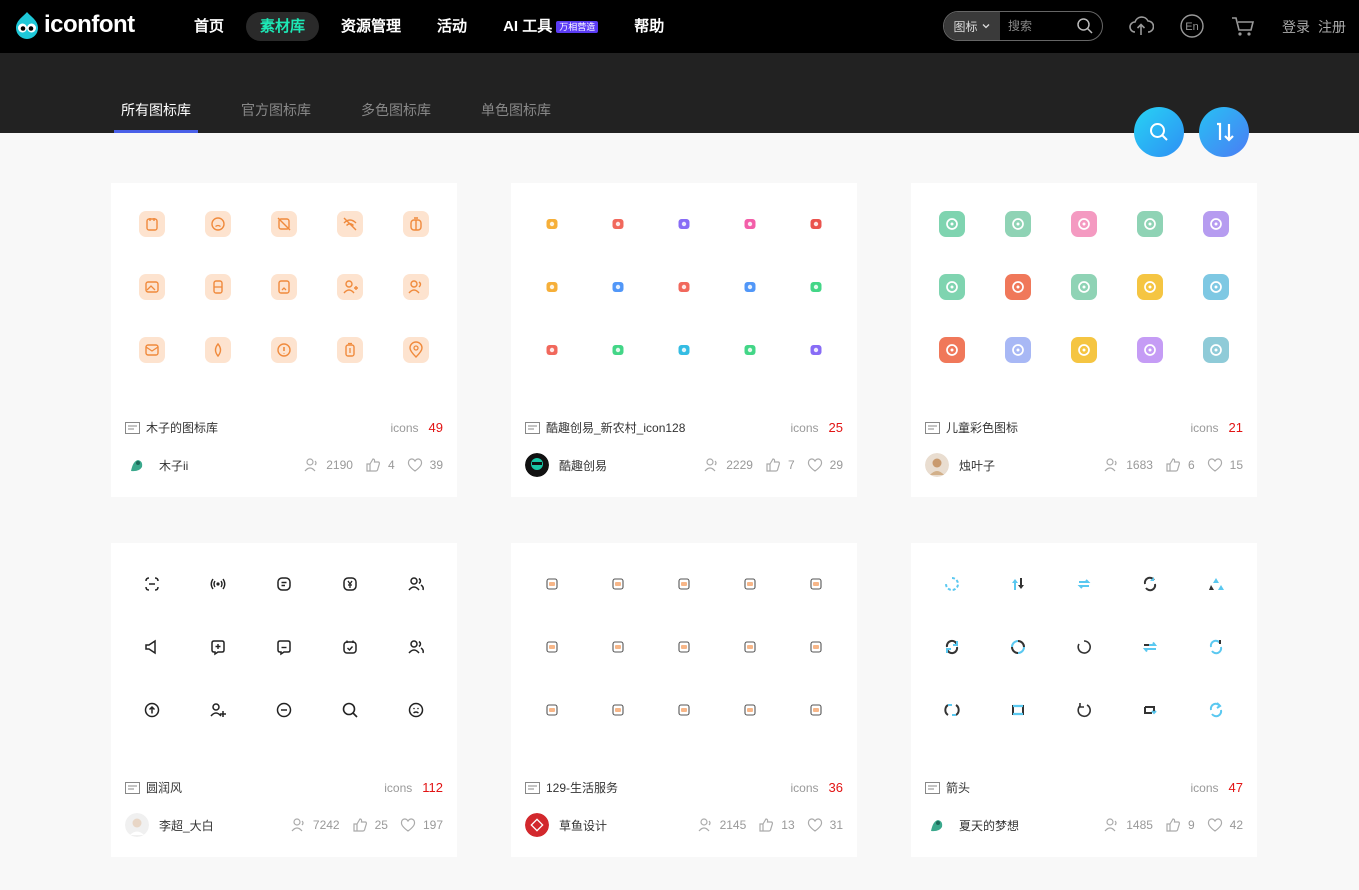 The height and width of the screenshot is (890, 1359). Describe the element at coordinates (649, 26) in the screenshot. I see `nav-item-help: 帮助` at that location.